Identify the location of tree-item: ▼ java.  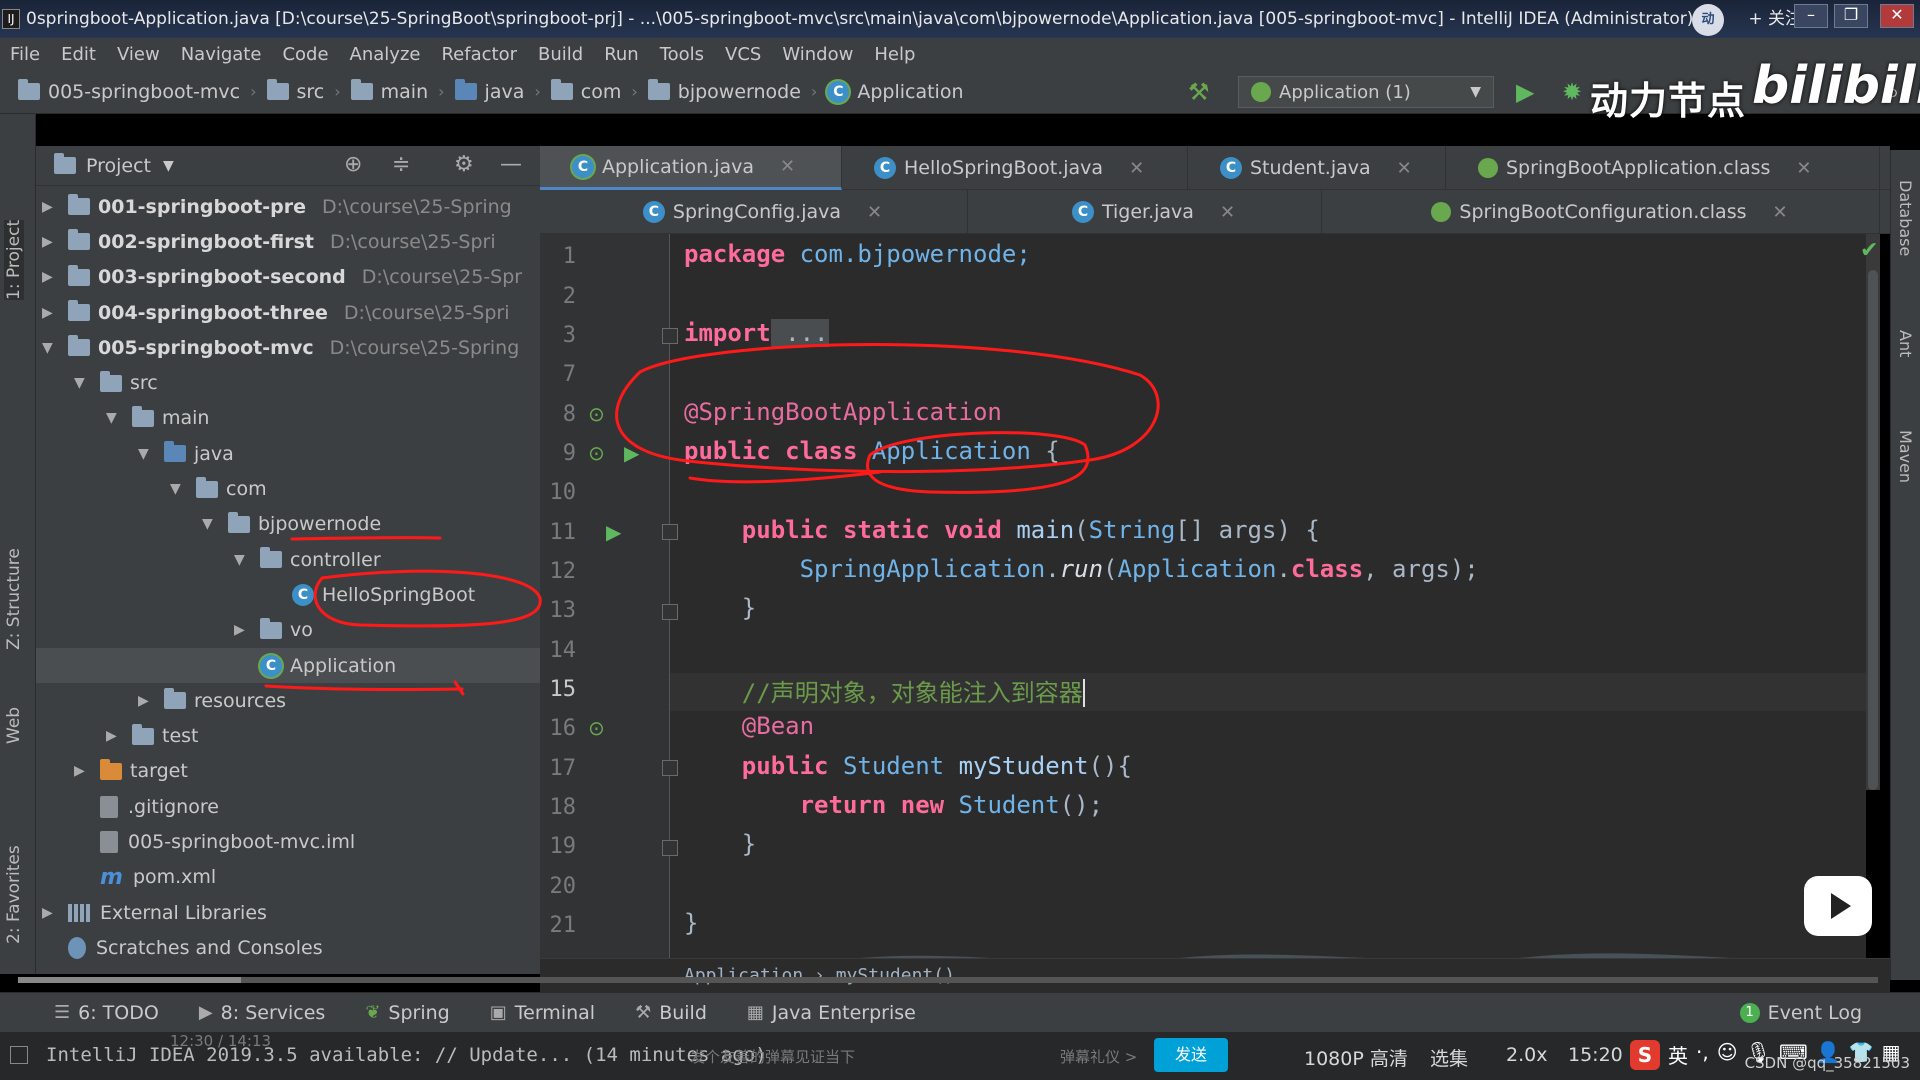
(288, 453).